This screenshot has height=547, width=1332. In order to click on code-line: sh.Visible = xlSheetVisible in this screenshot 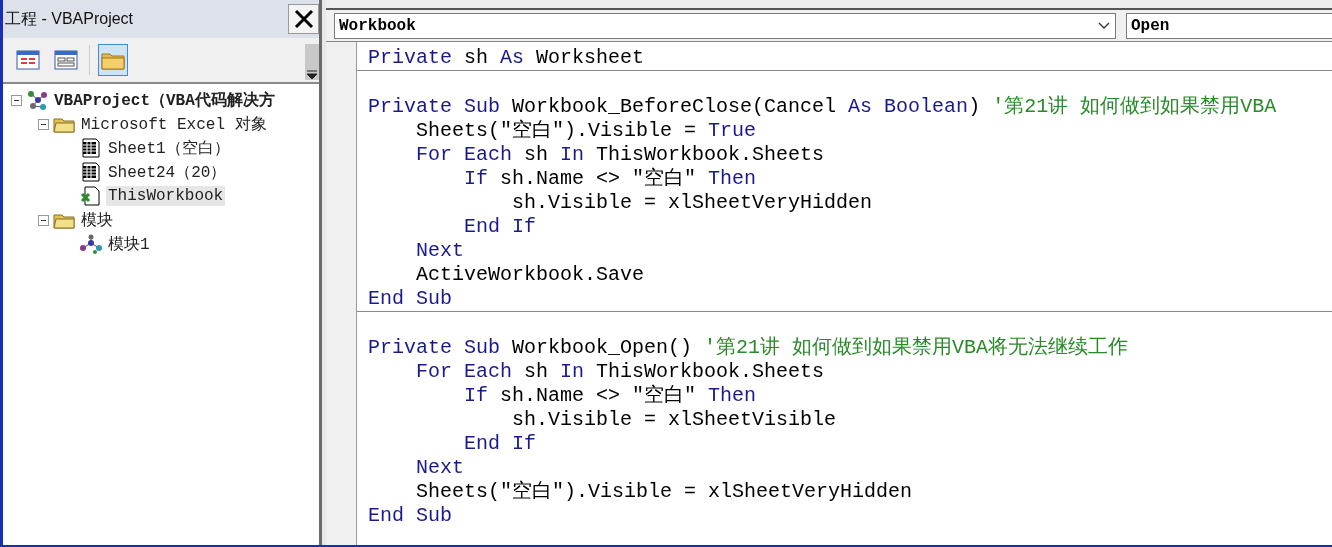, I will do `click(674, 420)`.